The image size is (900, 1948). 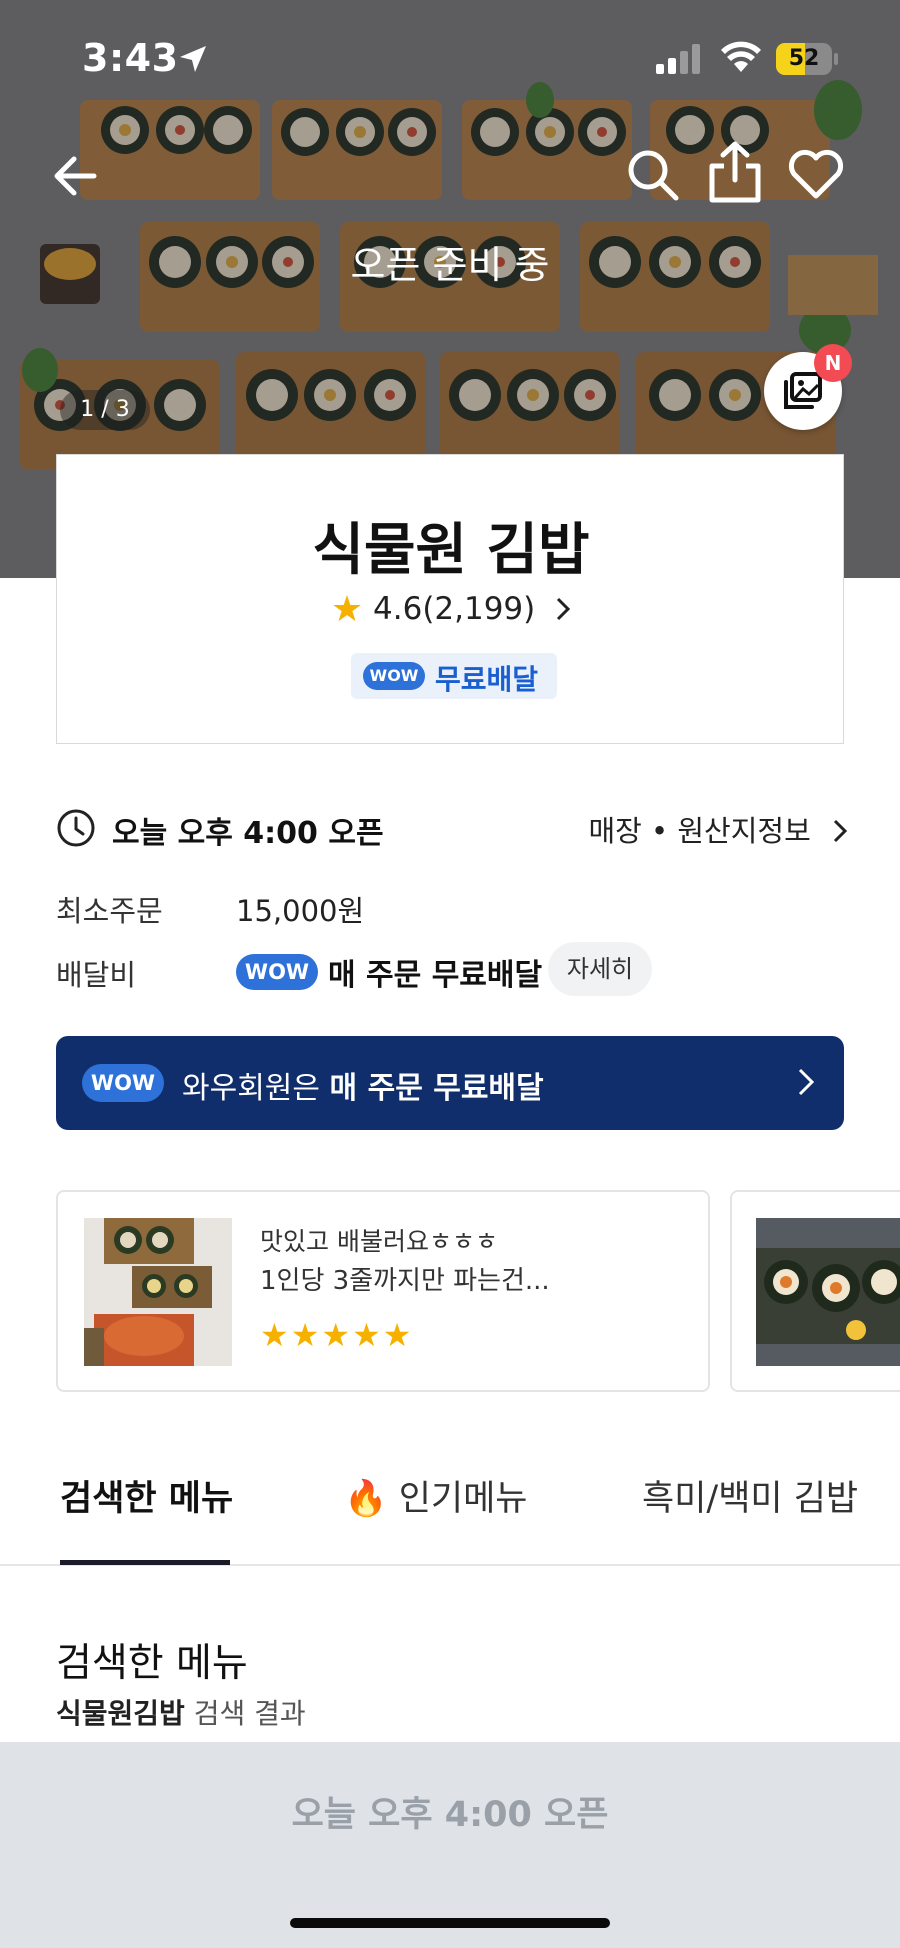 I want to click on bottom-open-time-button: 오늘 오후 4:00 오픈, so click(x=450, y=1811).